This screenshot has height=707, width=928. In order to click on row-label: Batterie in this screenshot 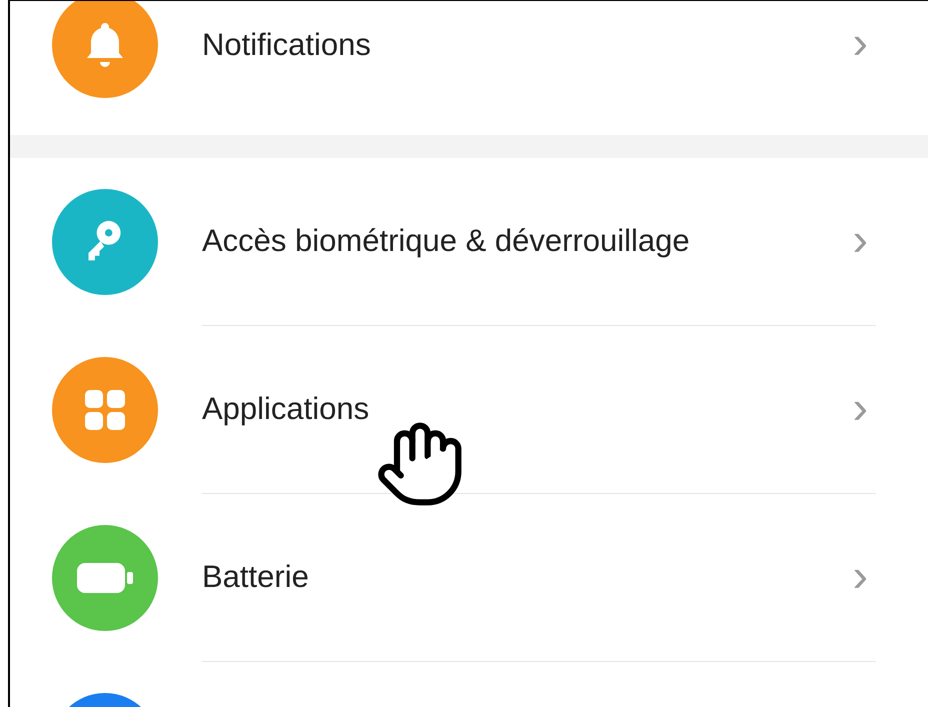, I will do `click(256, 577)`.